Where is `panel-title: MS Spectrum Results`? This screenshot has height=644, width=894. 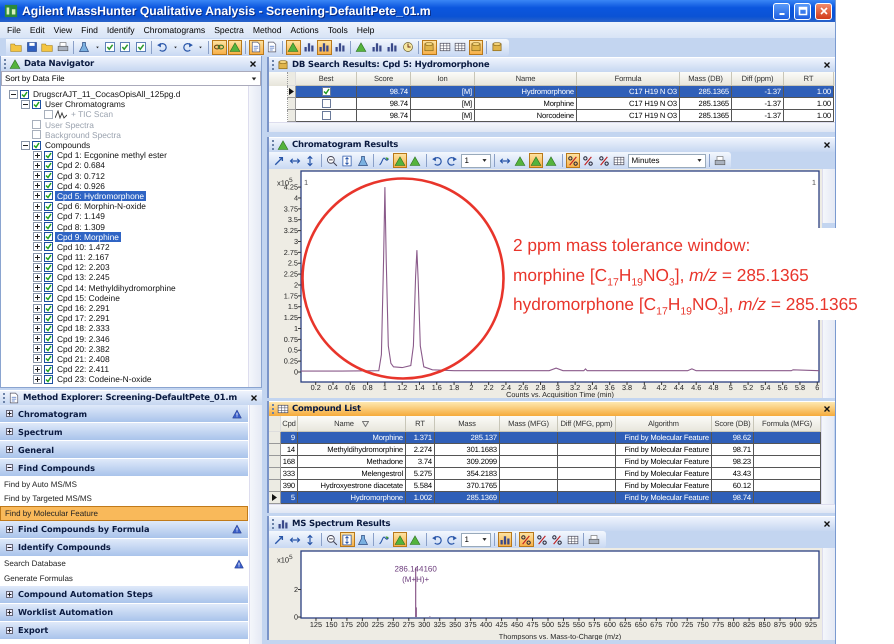
panel-title: MS Spectrum Results is located at coordinates (342, 524).